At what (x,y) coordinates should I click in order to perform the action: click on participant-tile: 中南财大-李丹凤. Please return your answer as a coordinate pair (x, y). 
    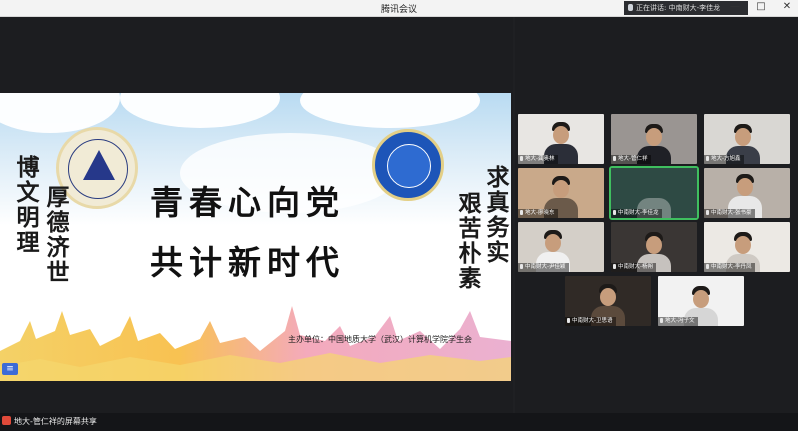
    Looking at the image, I should click on (747, 247).